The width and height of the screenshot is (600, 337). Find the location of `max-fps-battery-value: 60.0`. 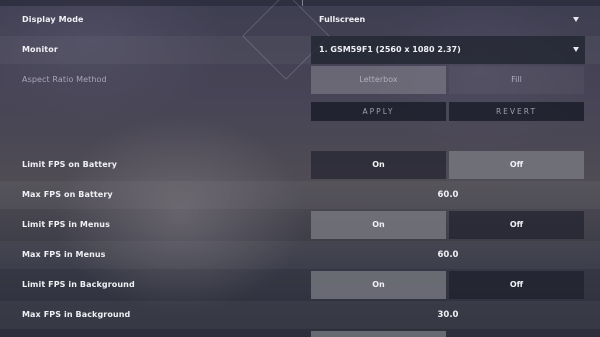

max-fps-battery-value: 60.0 is located at coordinates (448, 195).